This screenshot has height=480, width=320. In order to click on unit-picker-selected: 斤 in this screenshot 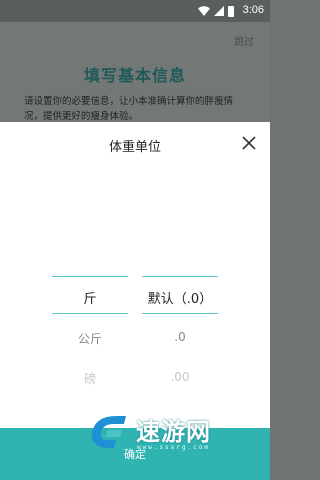, I will do `click(90, 297)`.